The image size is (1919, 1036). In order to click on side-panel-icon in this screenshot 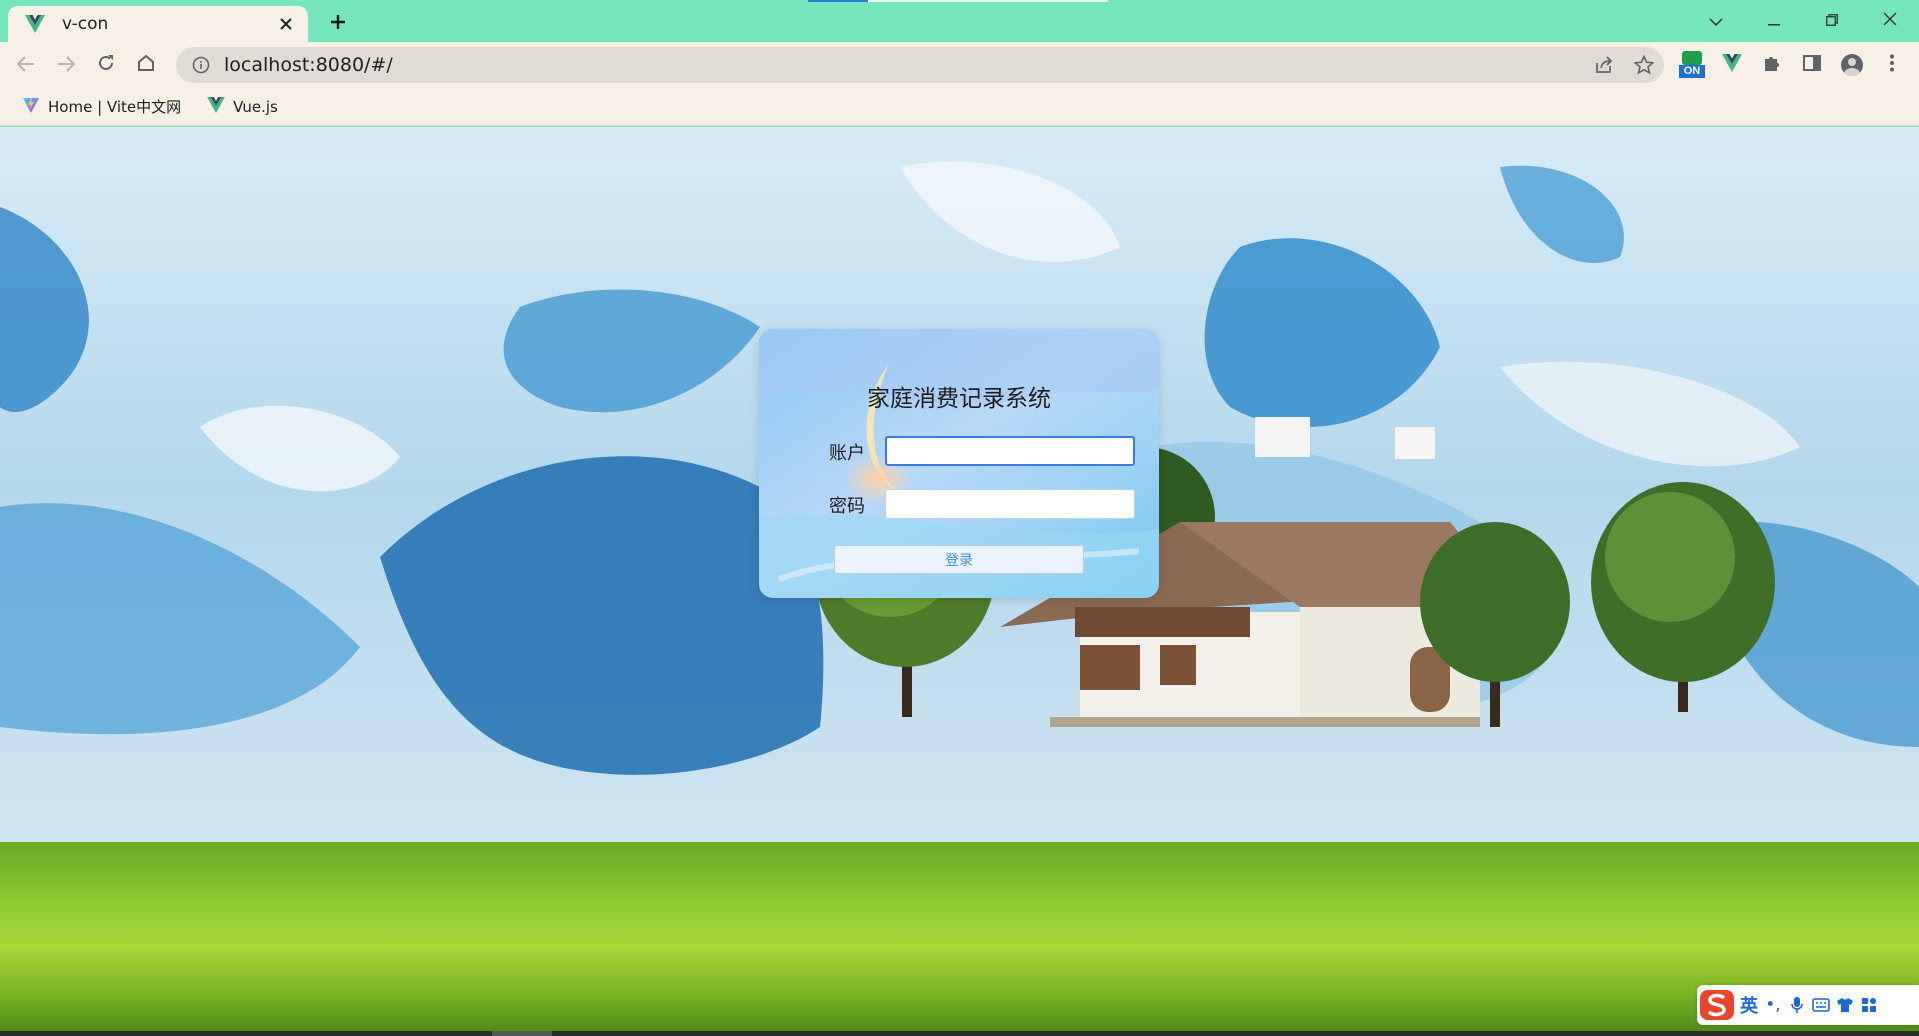, I will do `click(1812, 65)`.